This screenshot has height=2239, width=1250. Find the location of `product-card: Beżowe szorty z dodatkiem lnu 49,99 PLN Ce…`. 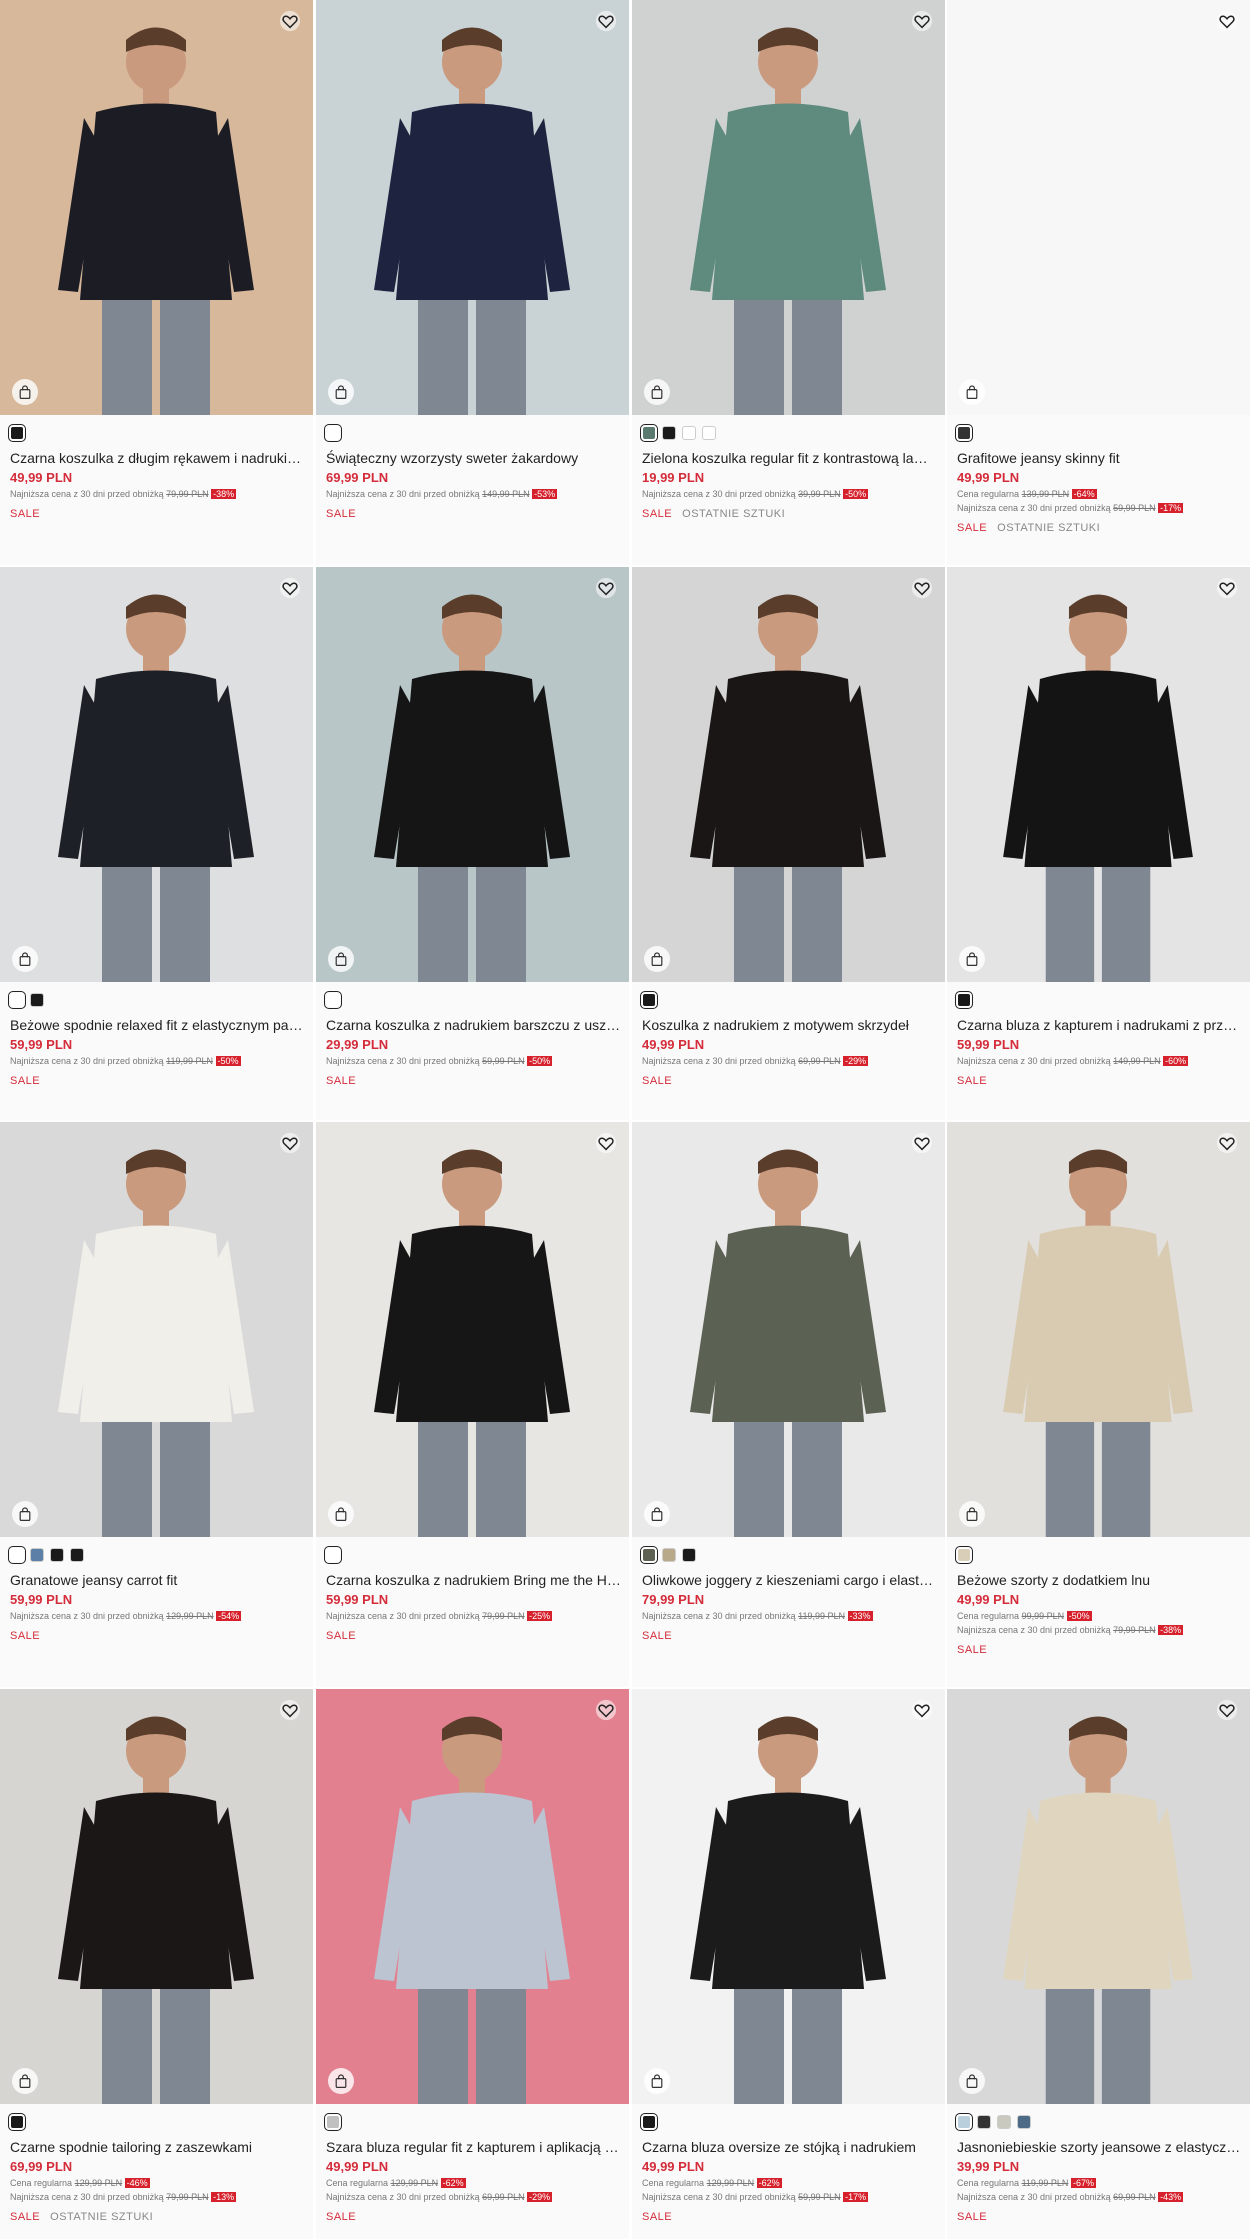

product-card: Beżowe szorty z dodatkiem lnu 49,99 PLN Ce… is located at coordinates (1098, 1404).